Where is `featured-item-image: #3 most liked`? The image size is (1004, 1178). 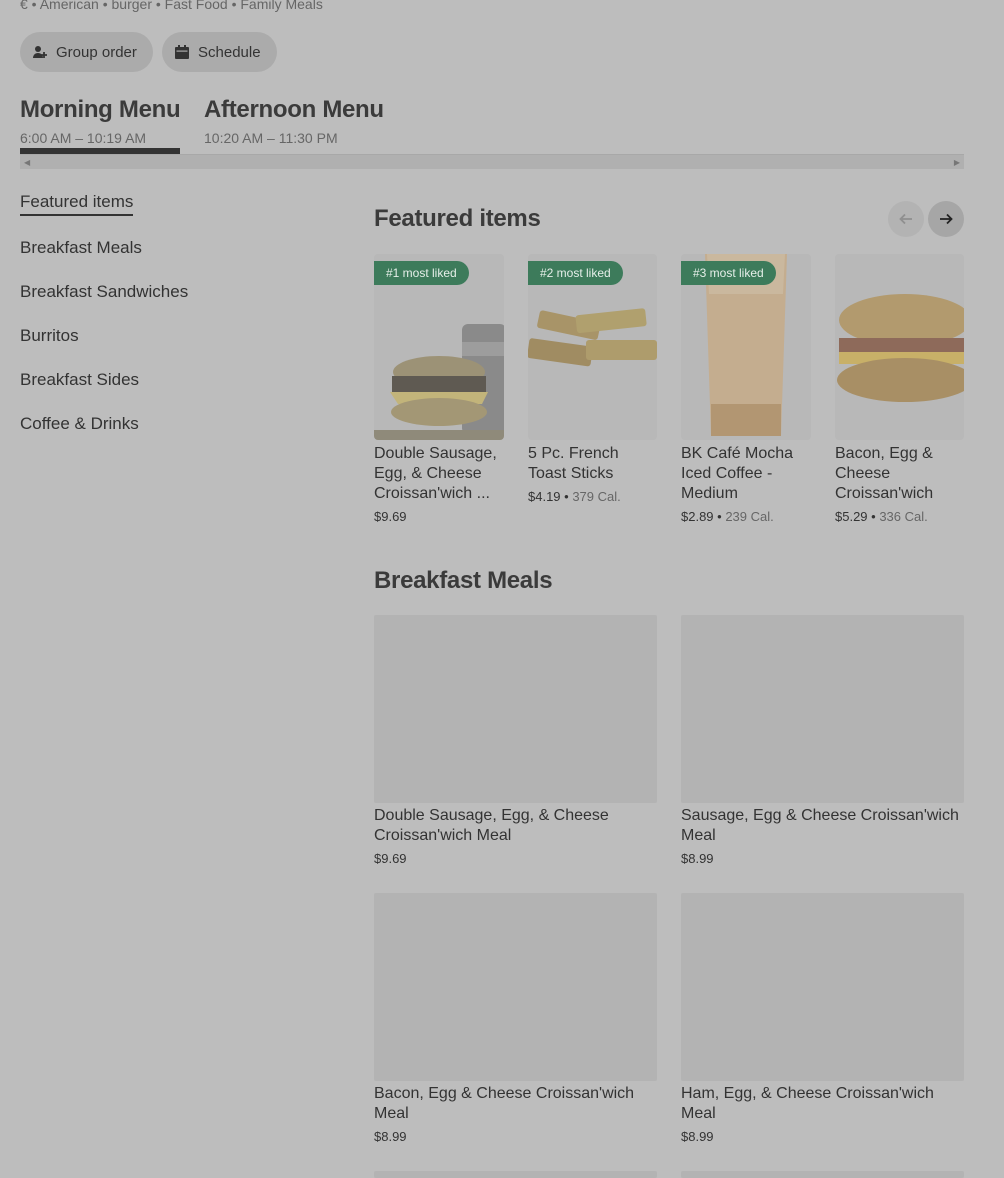 featured-item-image: #3 most liked is located at coordinates (746, 347).